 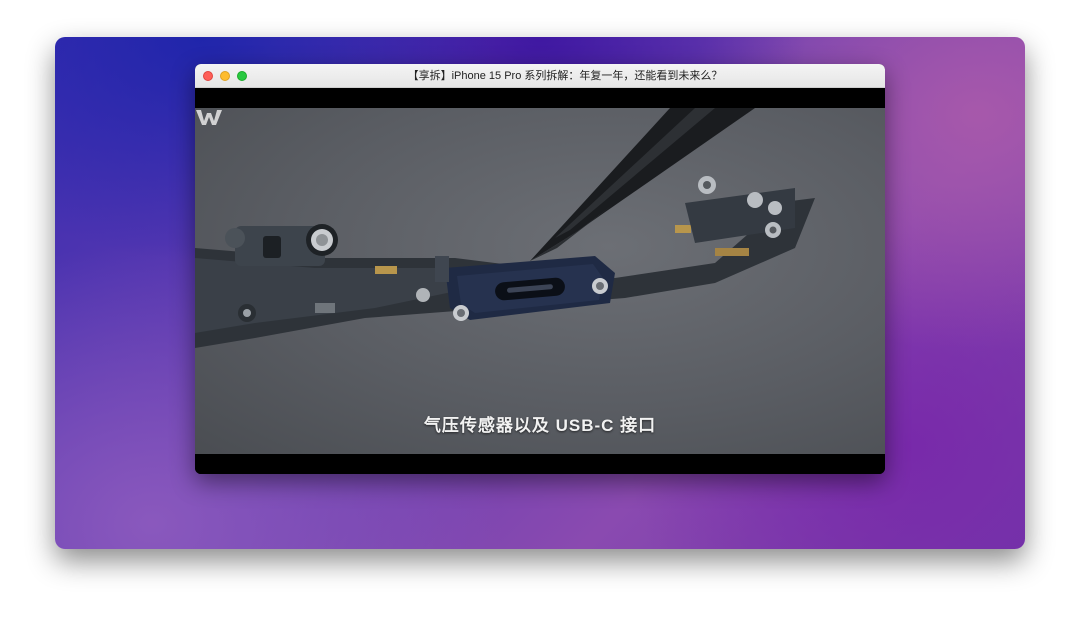 I want to click on window-title: 【享拆】iPhone 15 Pro 系列拆解：年复一年，还能看到未来么？, so click(x=565, y=76).